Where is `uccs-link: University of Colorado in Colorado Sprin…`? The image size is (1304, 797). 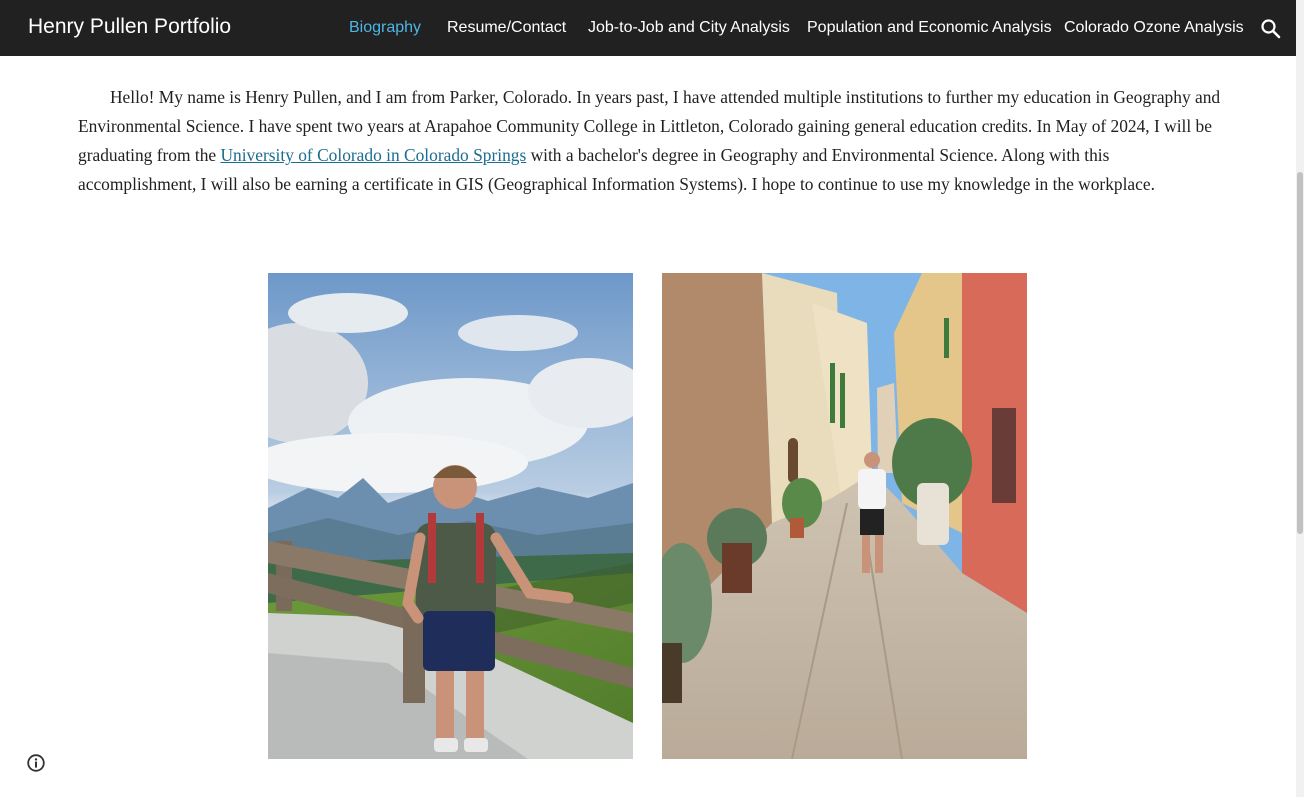 uccs-link: University of Colorado in Colorado Sprin… is located at coordinates (373, 155).